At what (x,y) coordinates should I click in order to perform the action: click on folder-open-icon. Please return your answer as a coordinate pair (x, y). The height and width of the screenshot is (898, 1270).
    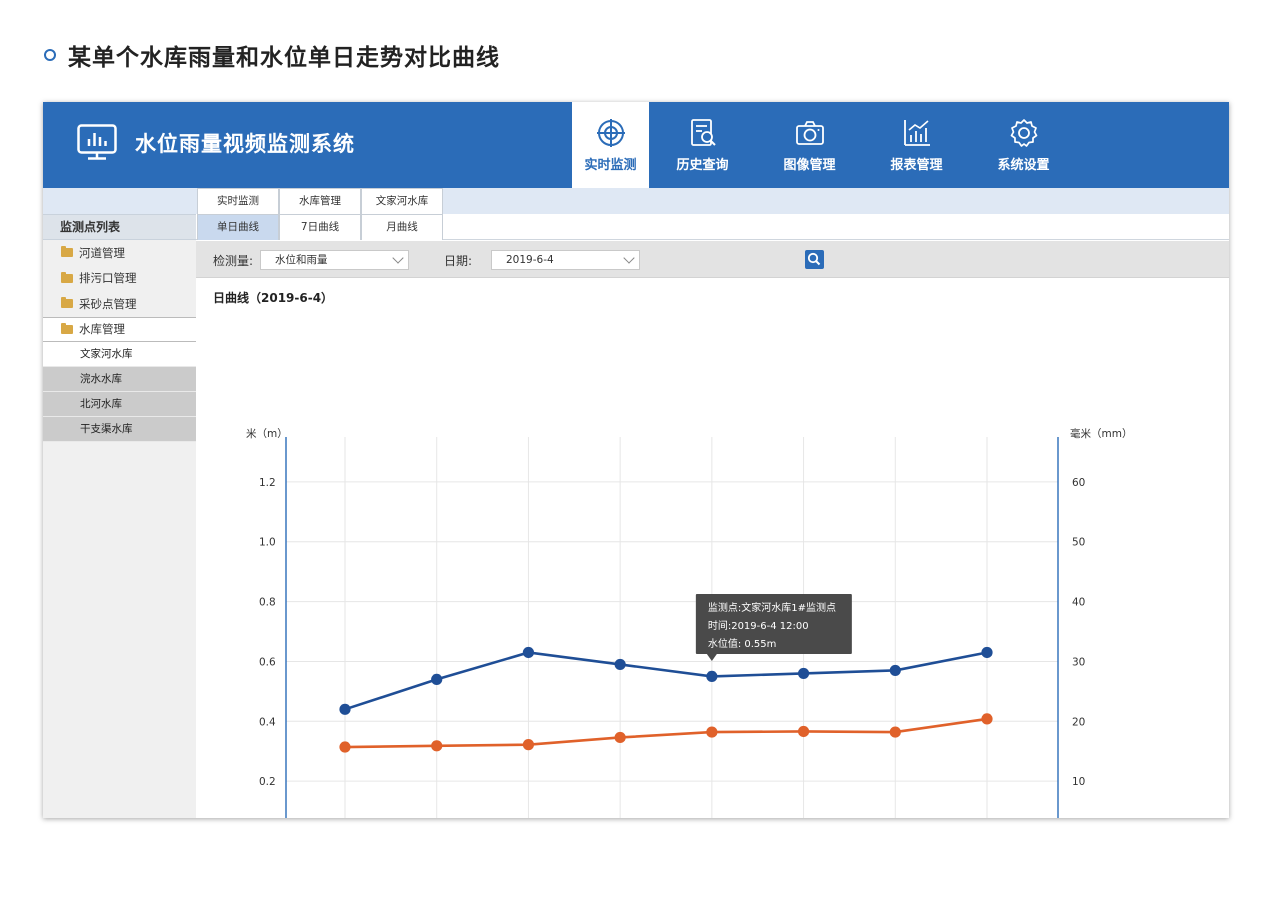
    Looking at the image, I should click on (67, 328).